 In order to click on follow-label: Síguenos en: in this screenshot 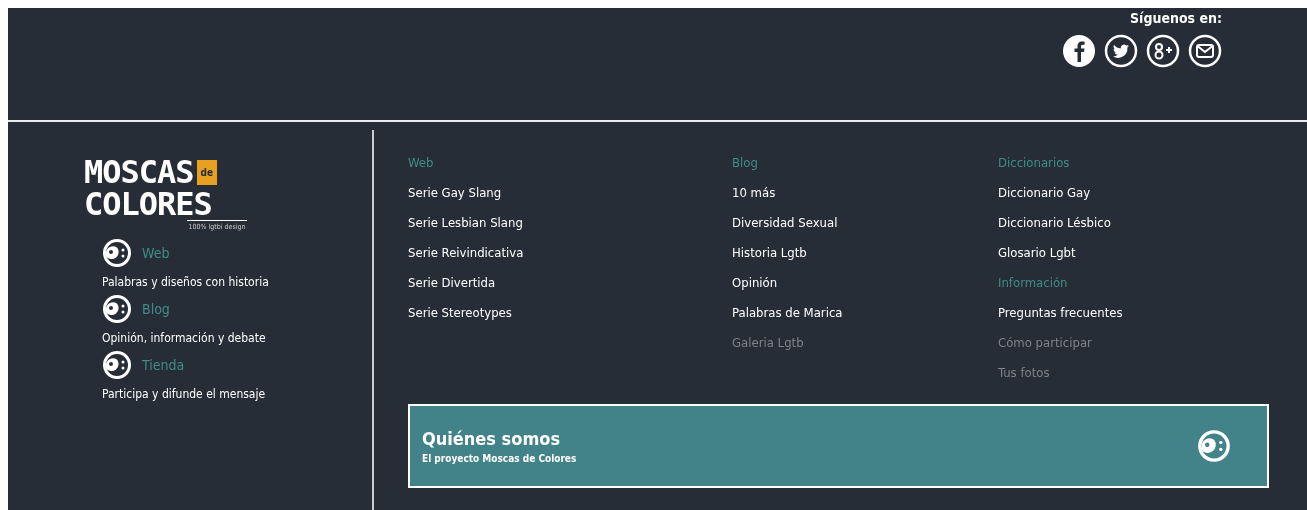, I will do `click(1176, 18)`.